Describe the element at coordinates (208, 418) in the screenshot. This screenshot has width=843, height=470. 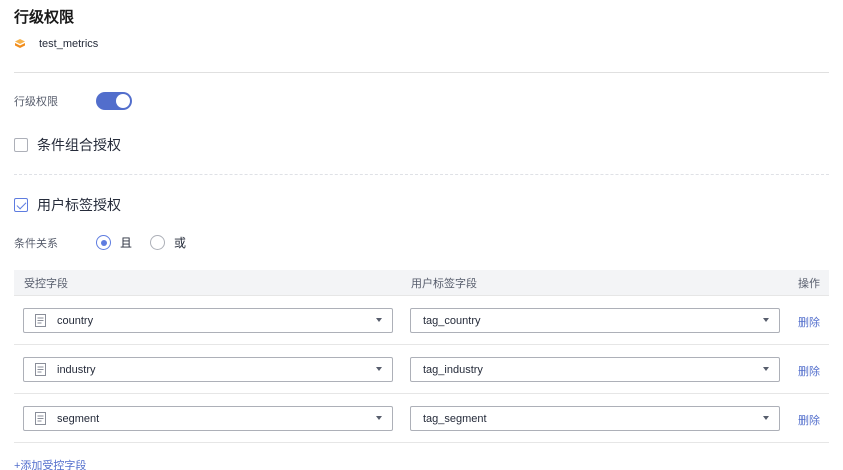
I see `controlled-field-select: segment` at that location.